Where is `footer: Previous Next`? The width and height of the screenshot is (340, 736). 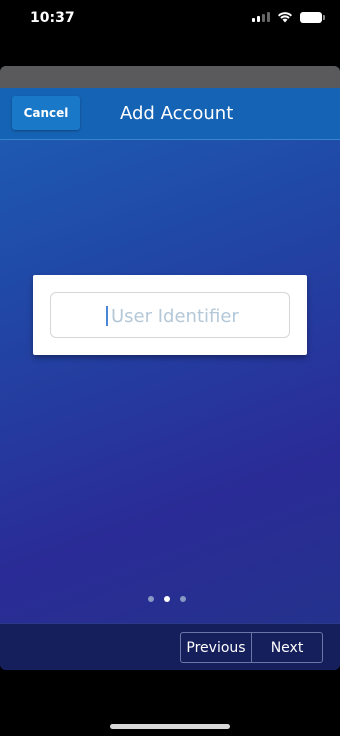
footer: Previous Next is located at coordinates (170, 646).